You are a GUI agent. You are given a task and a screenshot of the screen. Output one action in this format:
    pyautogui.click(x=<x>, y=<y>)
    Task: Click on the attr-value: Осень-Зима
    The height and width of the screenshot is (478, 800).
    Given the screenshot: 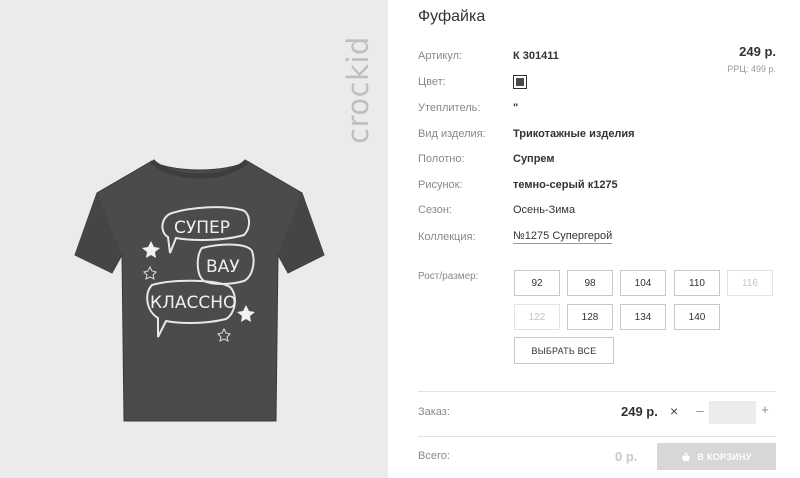 What is the action you would take?
    pyautogui.click(x=544, y=210)
    